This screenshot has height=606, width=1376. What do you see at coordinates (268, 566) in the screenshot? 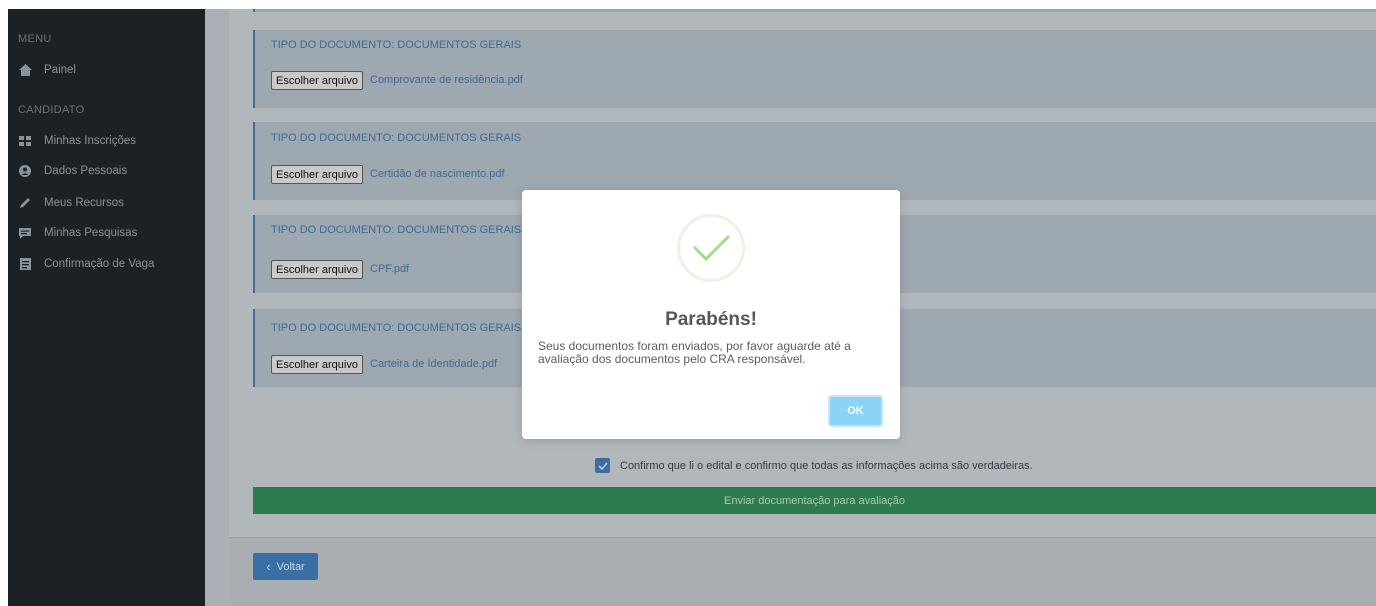
I see `chevron-left-icon: ‹` at bounding box center [268, 566].